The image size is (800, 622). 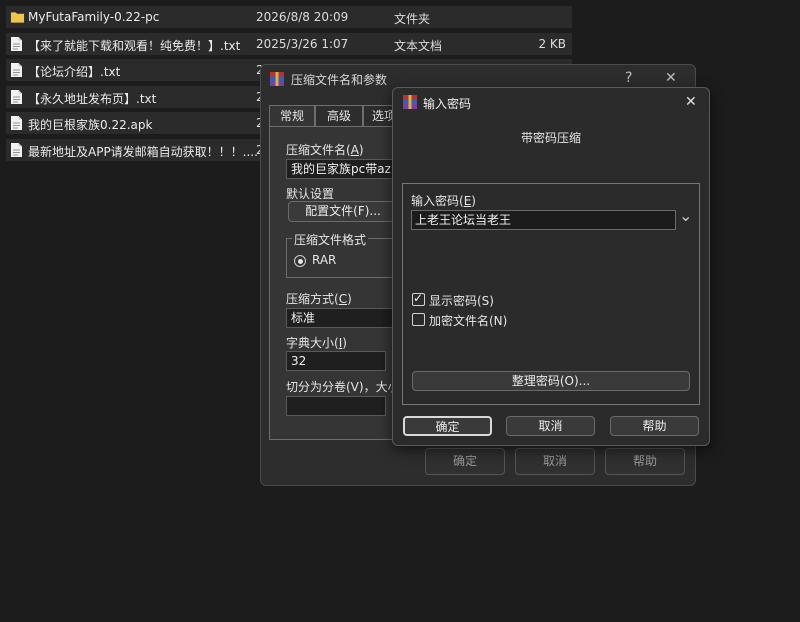 I want to click on rar-label: RAR, so click(x=324, y=260).